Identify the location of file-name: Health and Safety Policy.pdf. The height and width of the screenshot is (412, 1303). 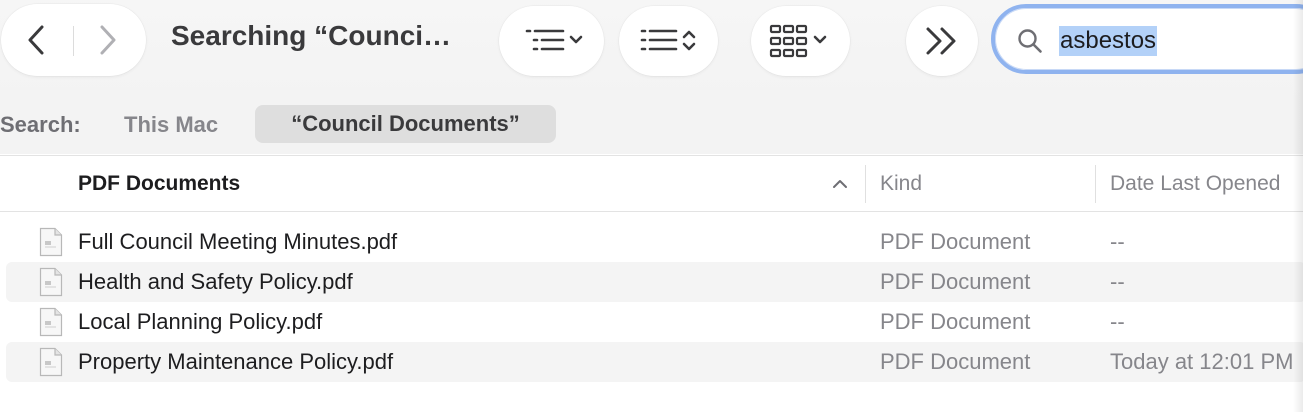
(215, 281).